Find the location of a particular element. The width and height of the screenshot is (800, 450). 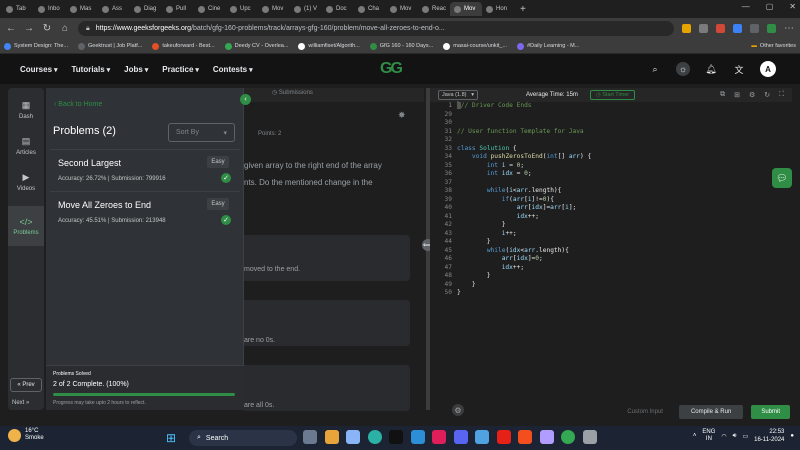

start-timer-button: ◷ Start Timer is located at coordinates (612, 95).